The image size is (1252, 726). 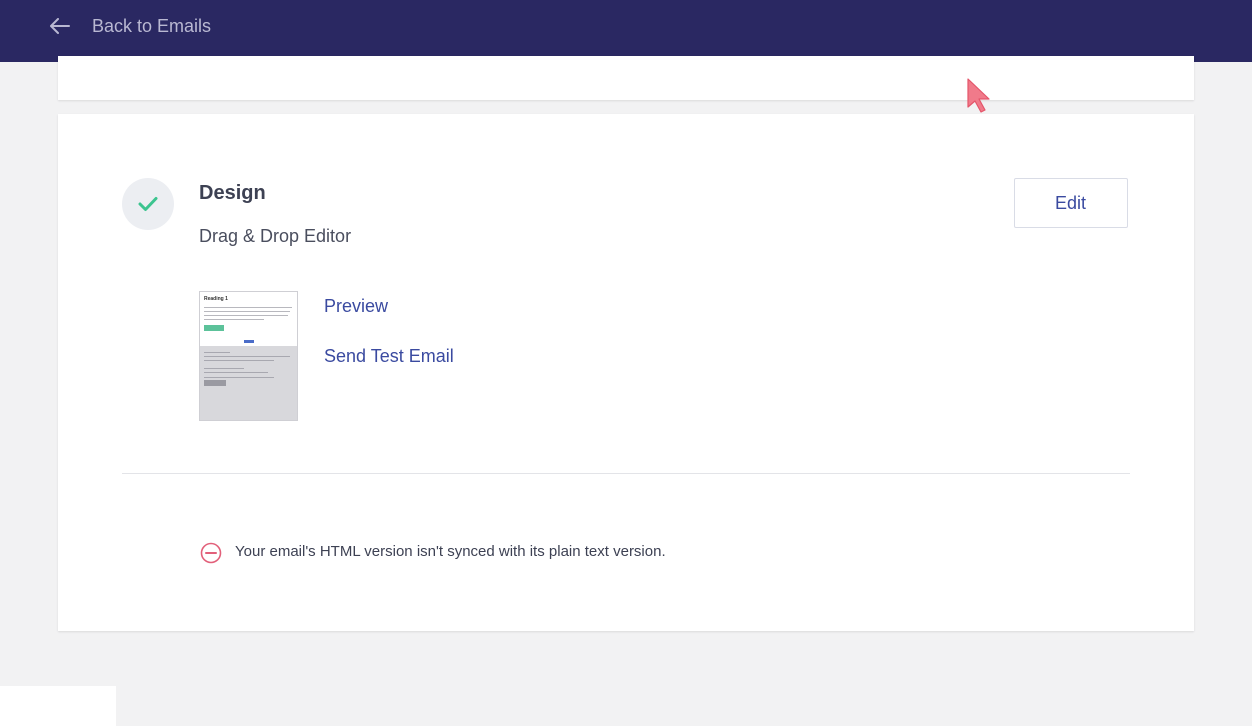 I want to click on top-bar: Back to Emails, so click(x=626, y=31).